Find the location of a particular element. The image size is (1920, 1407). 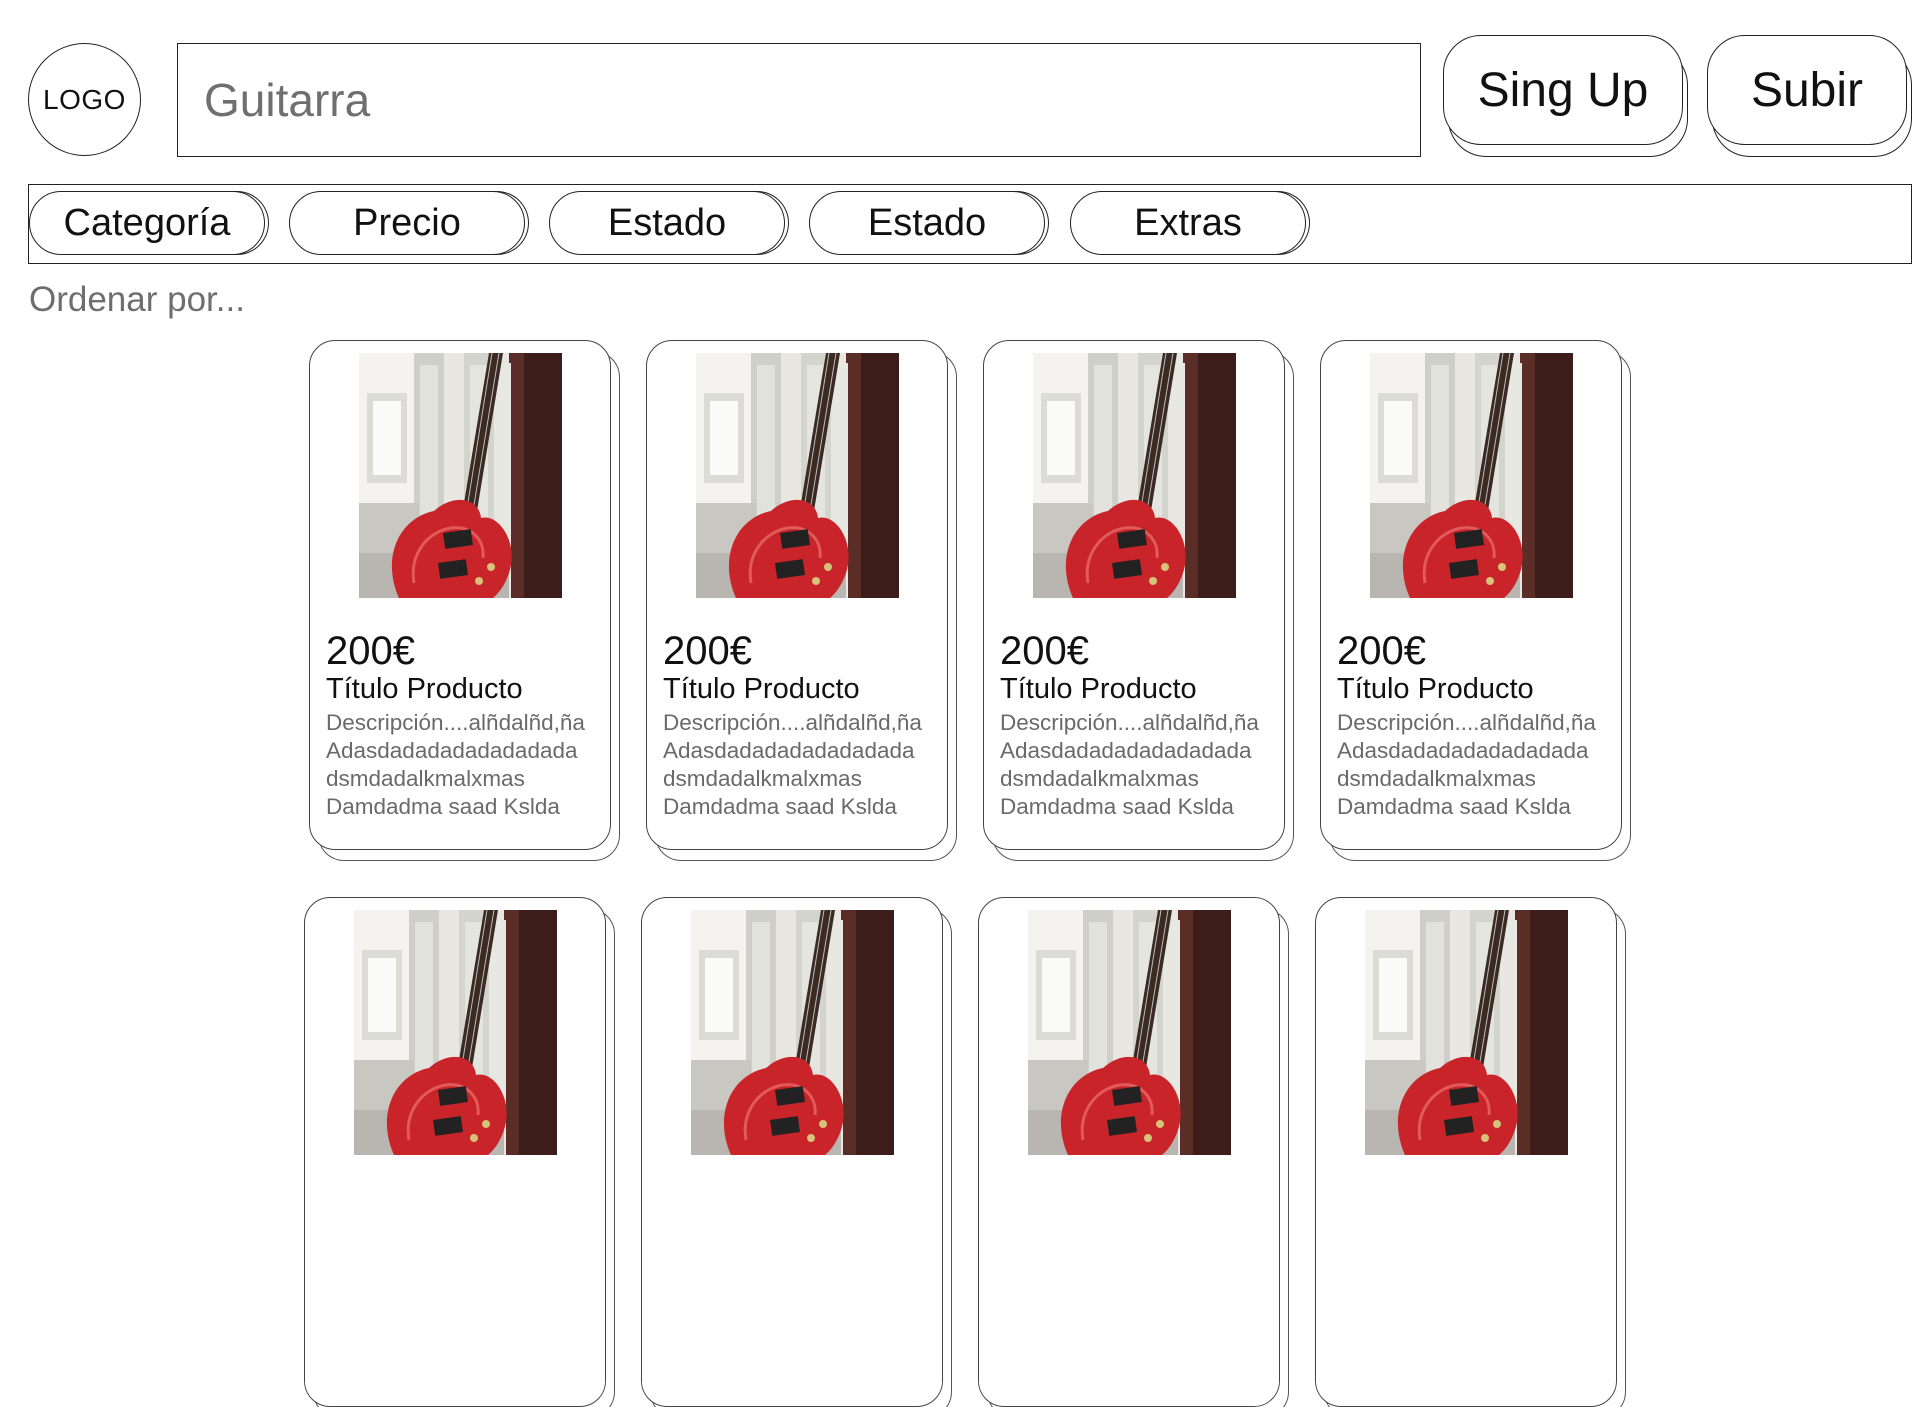

filter-chip-extras: Extras is located at coordinates (1188, 223).